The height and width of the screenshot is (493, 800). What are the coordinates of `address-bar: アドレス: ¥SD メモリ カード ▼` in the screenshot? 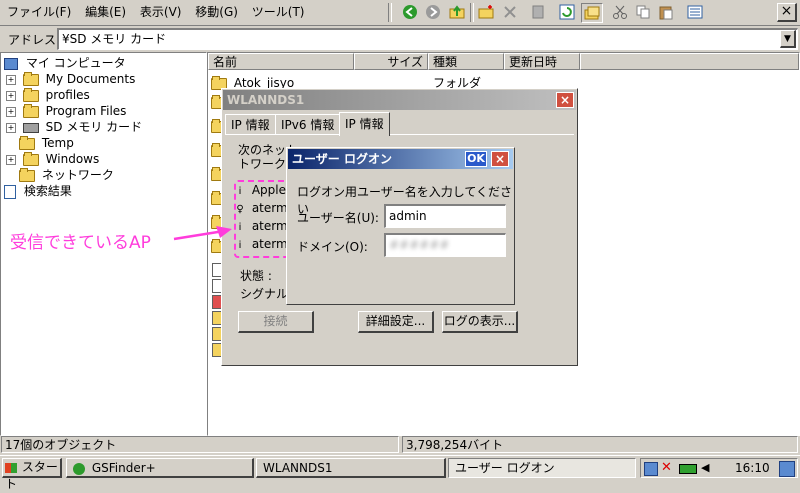 It's located at (400, 39).